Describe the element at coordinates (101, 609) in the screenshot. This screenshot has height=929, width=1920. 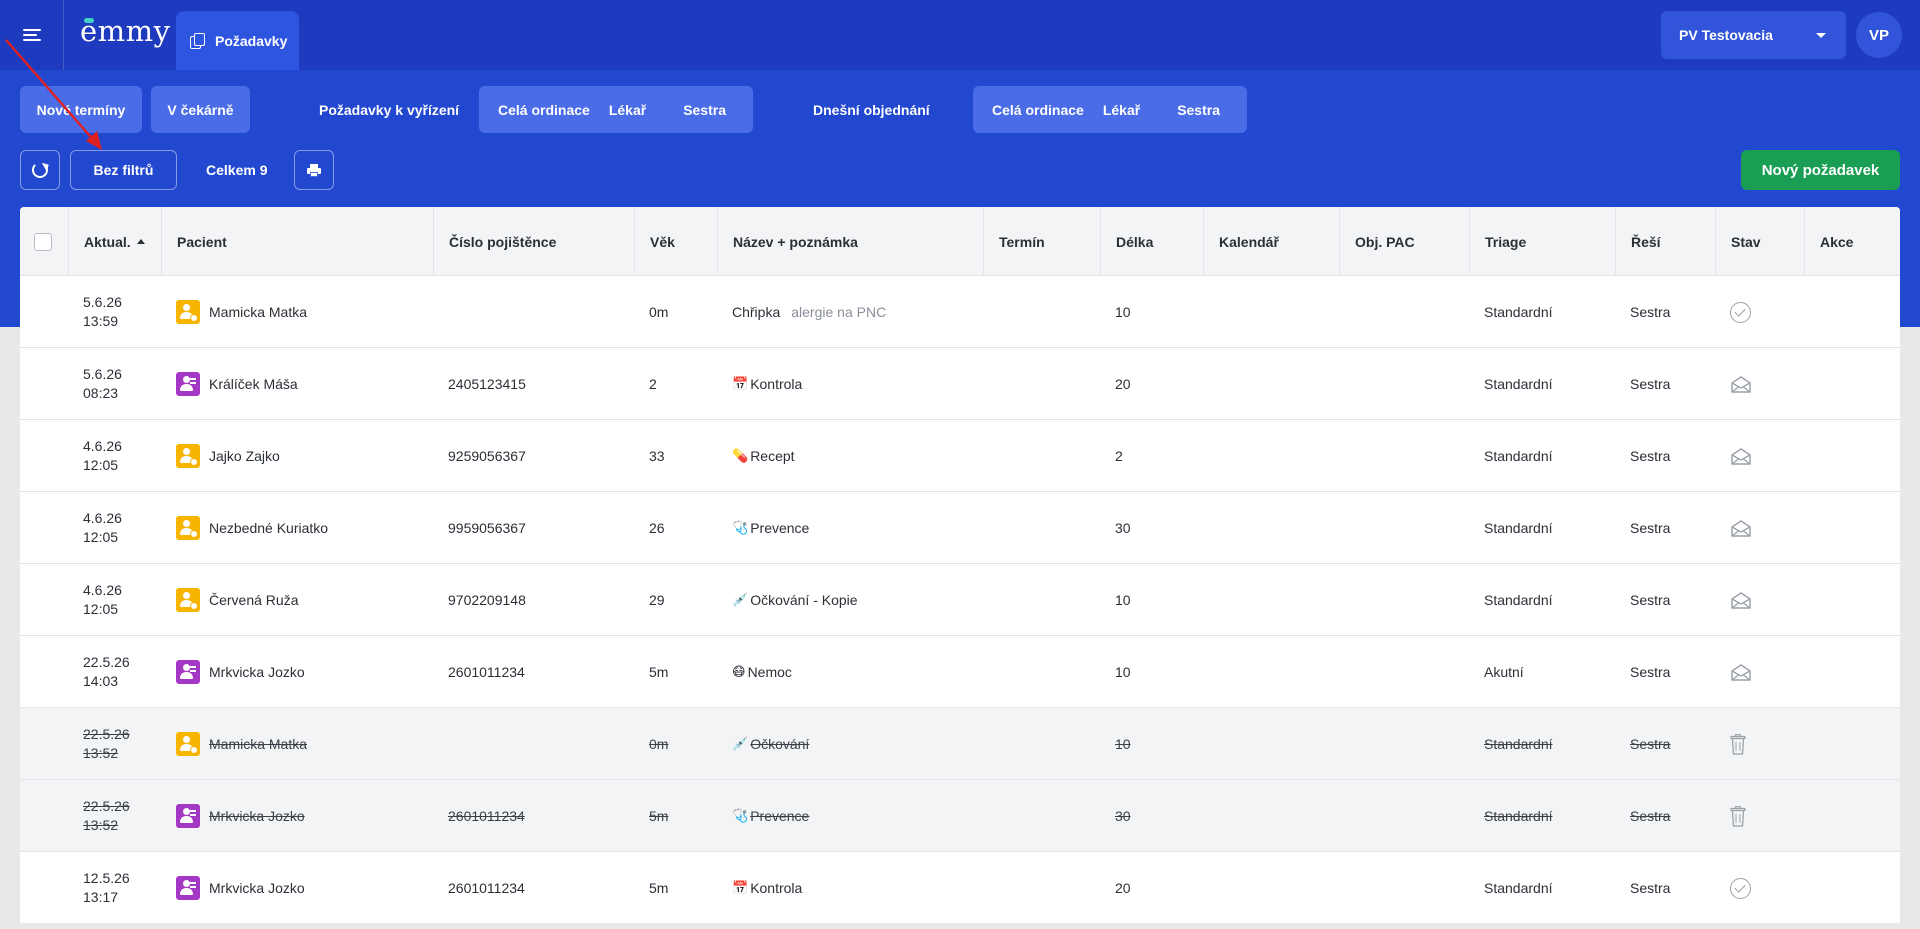
I see `updated-time: 12:05` at that location.